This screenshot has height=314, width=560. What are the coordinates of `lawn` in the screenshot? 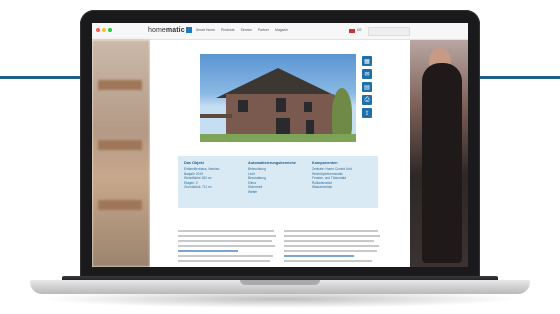 It's located at (278, 138).